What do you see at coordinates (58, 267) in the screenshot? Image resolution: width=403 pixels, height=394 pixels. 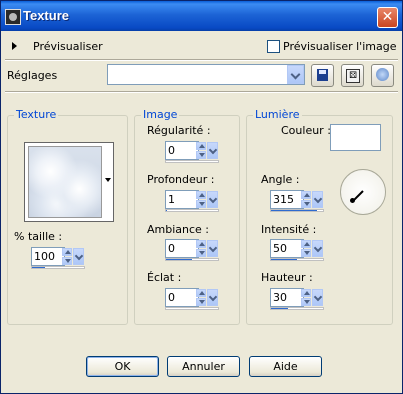 I see `size-slider` at bounding box center [58, 267].